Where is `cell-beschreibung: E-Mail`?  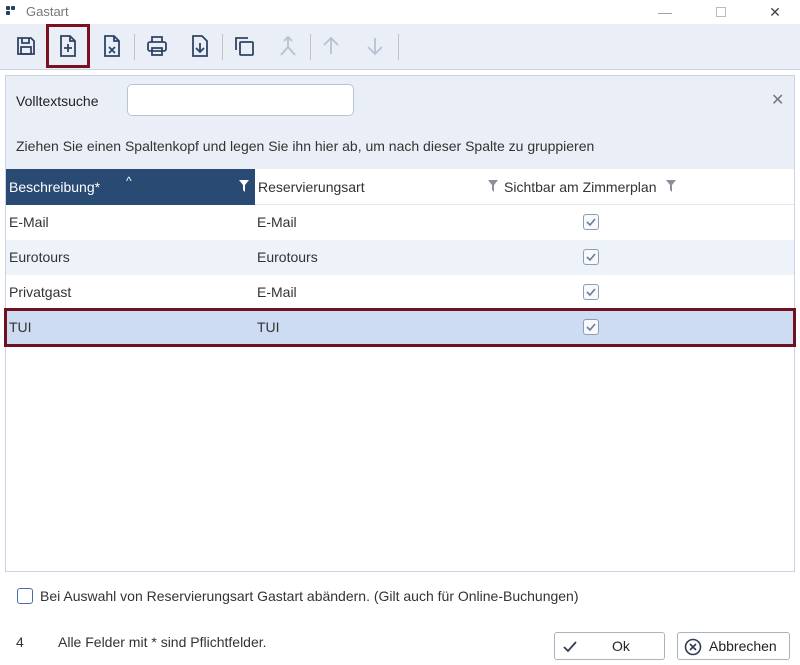 cell-beschreibung: E-Mail is located at coordinates (29, 222).